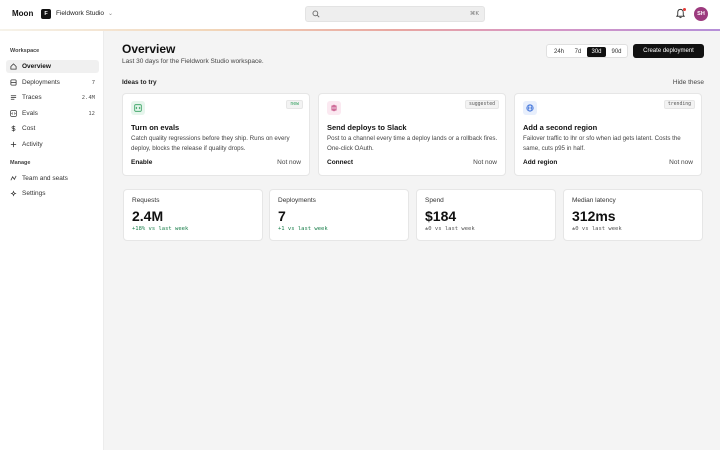 The height and width of the screenshot is (450, 720). Describe the element at coordinates (434, 200) in the screenshot. I see `stat-label: Spend` at that location.